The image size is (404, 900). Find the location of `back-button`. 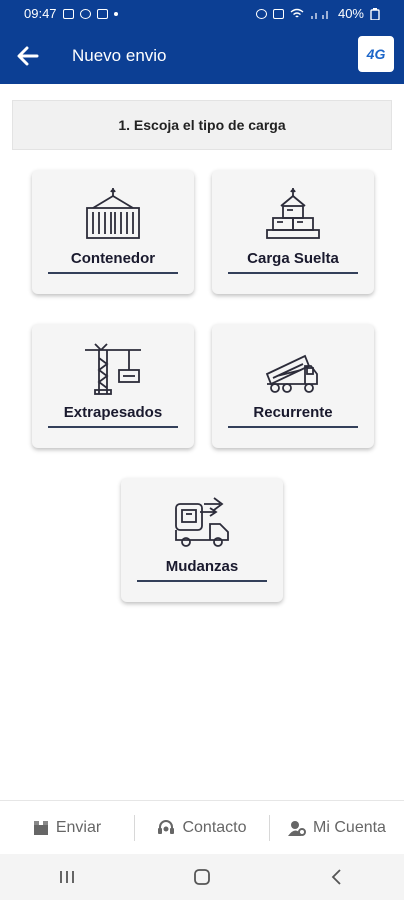

back-button is located at coordinates (28, 56).